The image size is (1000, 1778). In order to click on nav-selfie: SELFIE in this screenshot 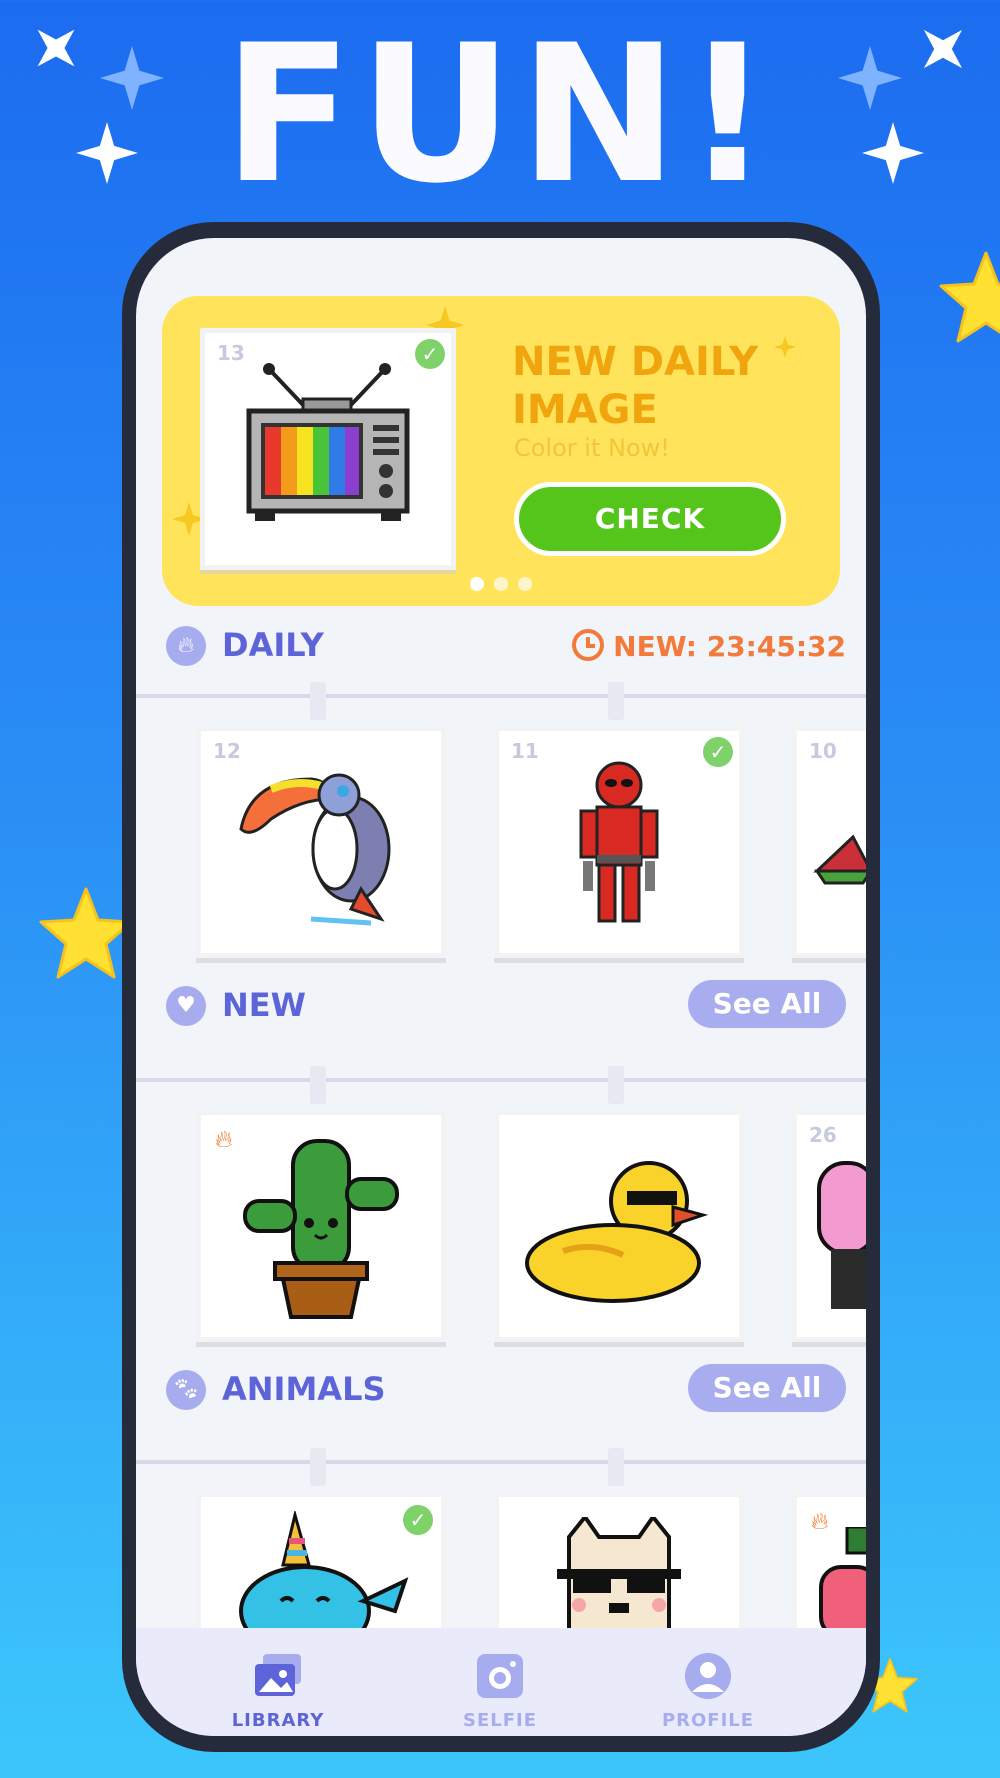, I will do `click(500, 1682)`.